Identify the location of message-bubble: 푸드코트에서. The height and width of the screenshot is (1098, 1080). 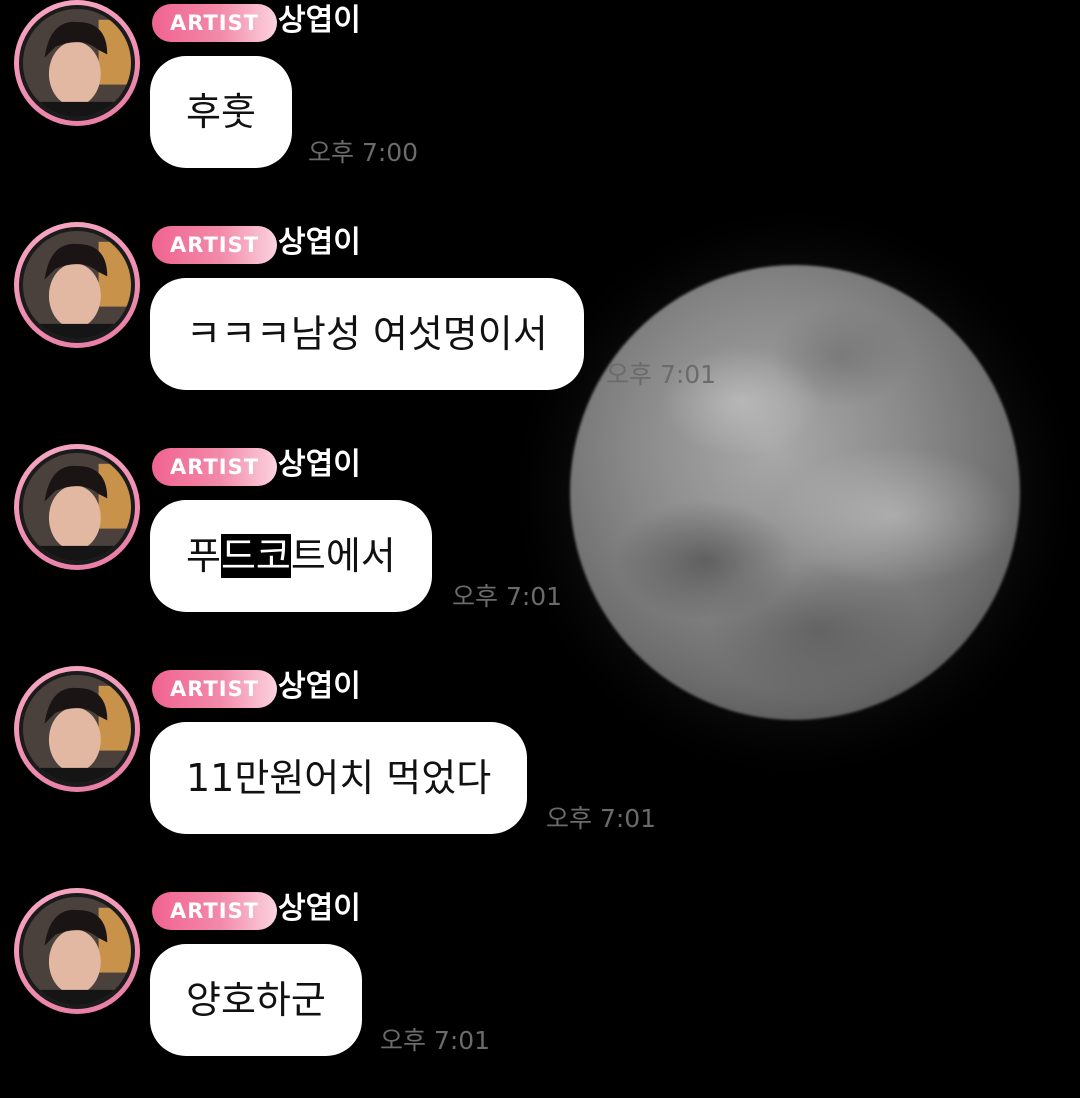
(291, 556).